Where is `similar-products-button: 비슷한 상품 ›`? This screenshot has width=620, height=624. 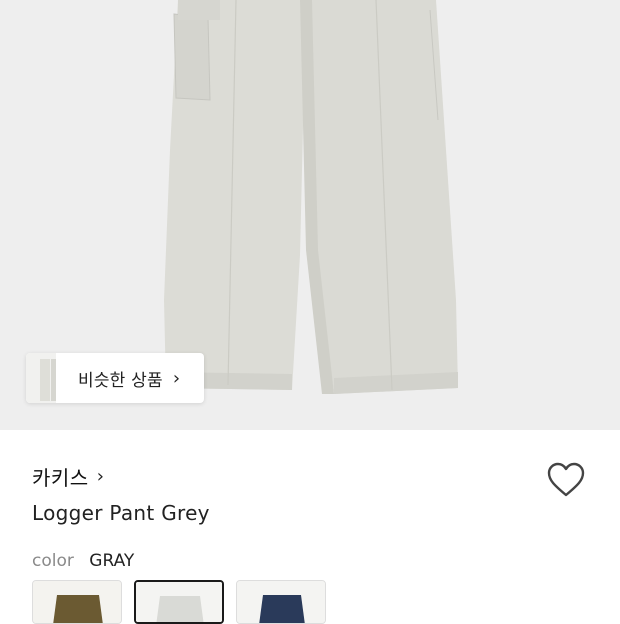 similar-products-button: 비슷한 상품 › is located at coordinates (115, 378).